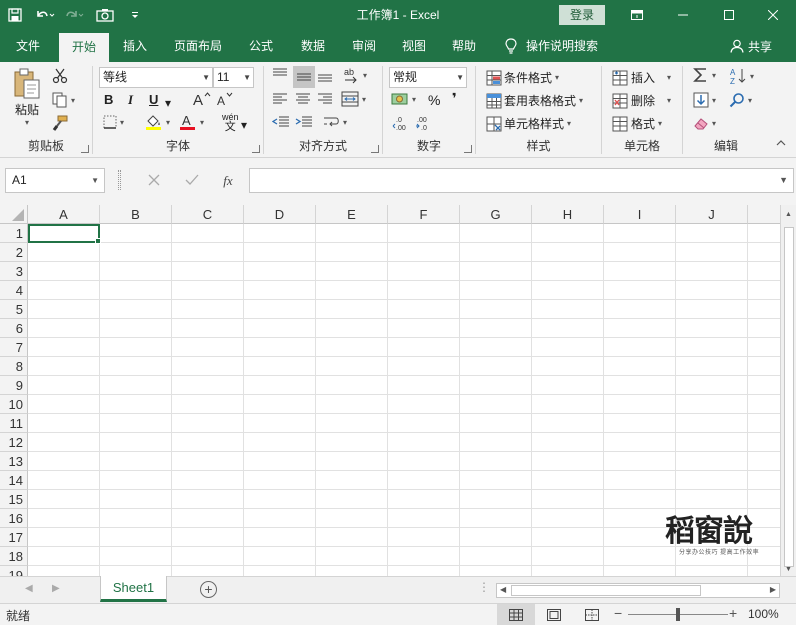  Describe the element at coordinates (281, 122) in the screenshot. I see `decrease-indent-button` at that location.